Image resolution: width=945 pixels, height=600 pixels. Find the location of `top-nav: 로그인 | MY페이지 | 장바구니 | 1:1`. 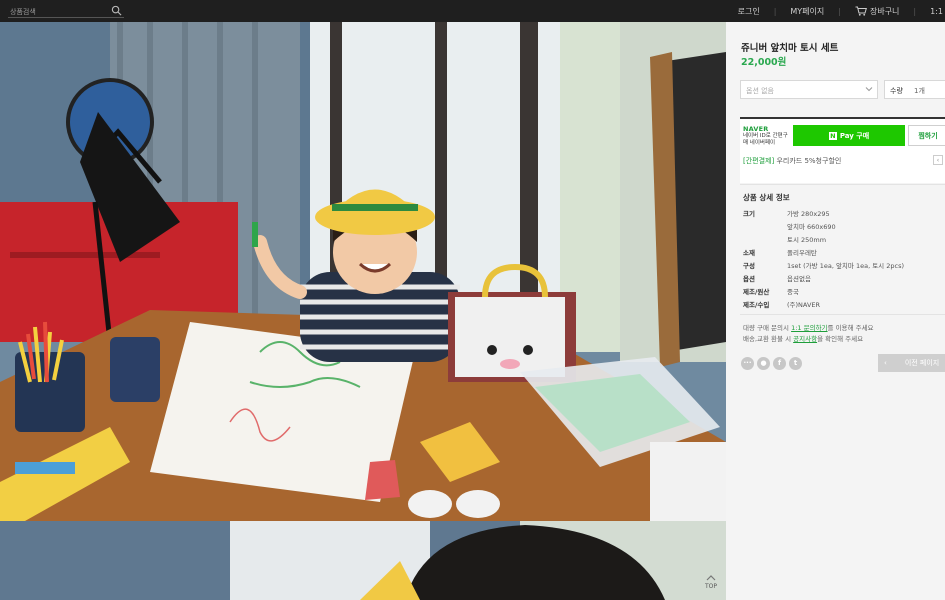

top-nav: 로그인 | MY페이지 | 장바구니 | 1:1 is located at coordinates (841, 11).